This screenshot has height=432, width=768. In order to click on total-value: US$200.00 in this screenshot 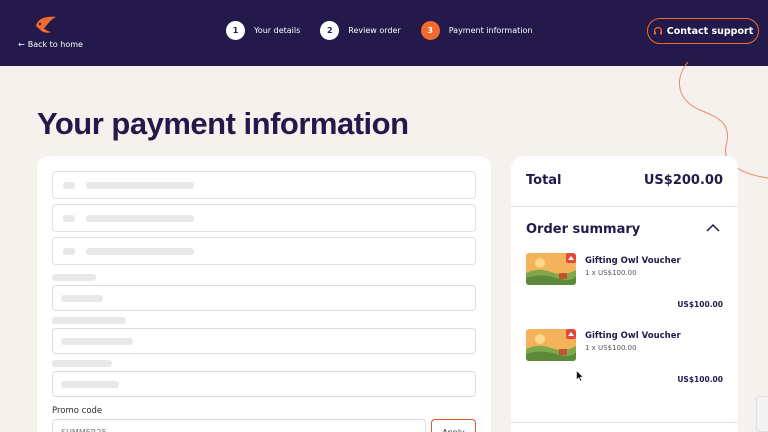, I will do `click(683, 180)`.